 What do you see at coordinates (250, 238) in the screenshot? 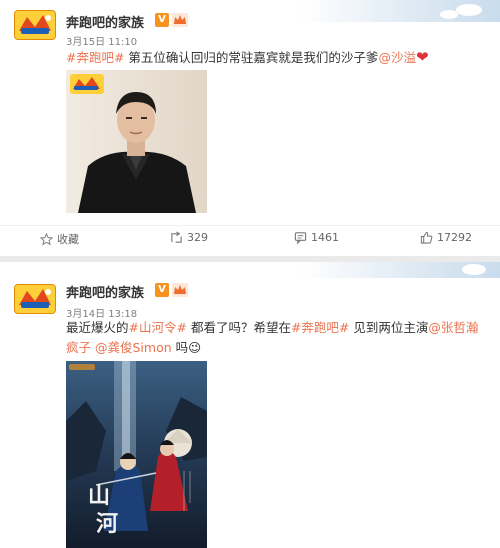
I see `post-actions: 收藏 329 1461 17292` at bounding box center [250, 238].